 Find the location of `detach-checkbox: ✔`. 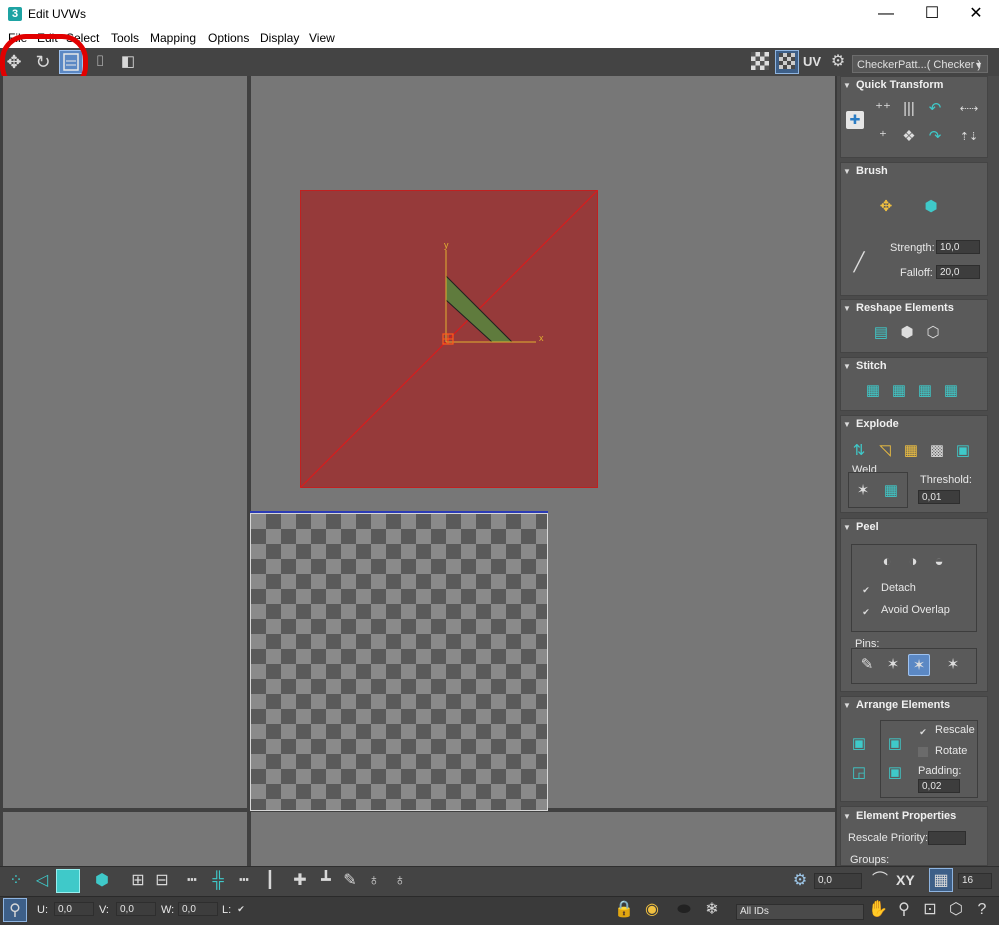

detach-checkbox: ✔ is located at coordinates (866, 590).